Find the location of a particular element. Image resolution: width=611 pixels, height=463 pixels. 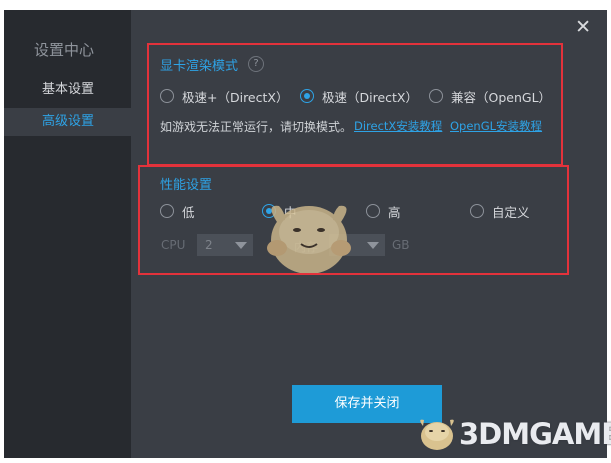

close-icon: ✕ is located at coordinates (583, 27).